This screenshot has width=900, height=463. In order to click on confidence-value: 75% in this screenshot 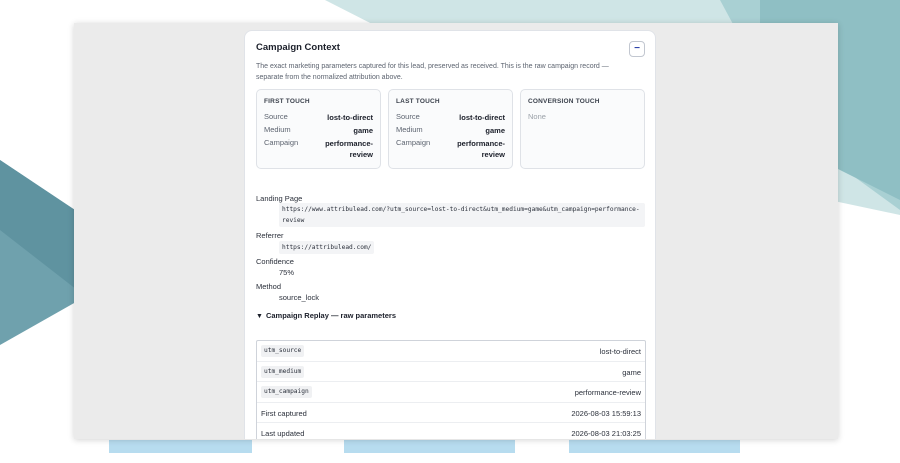, I will do `click(287, 272)`.